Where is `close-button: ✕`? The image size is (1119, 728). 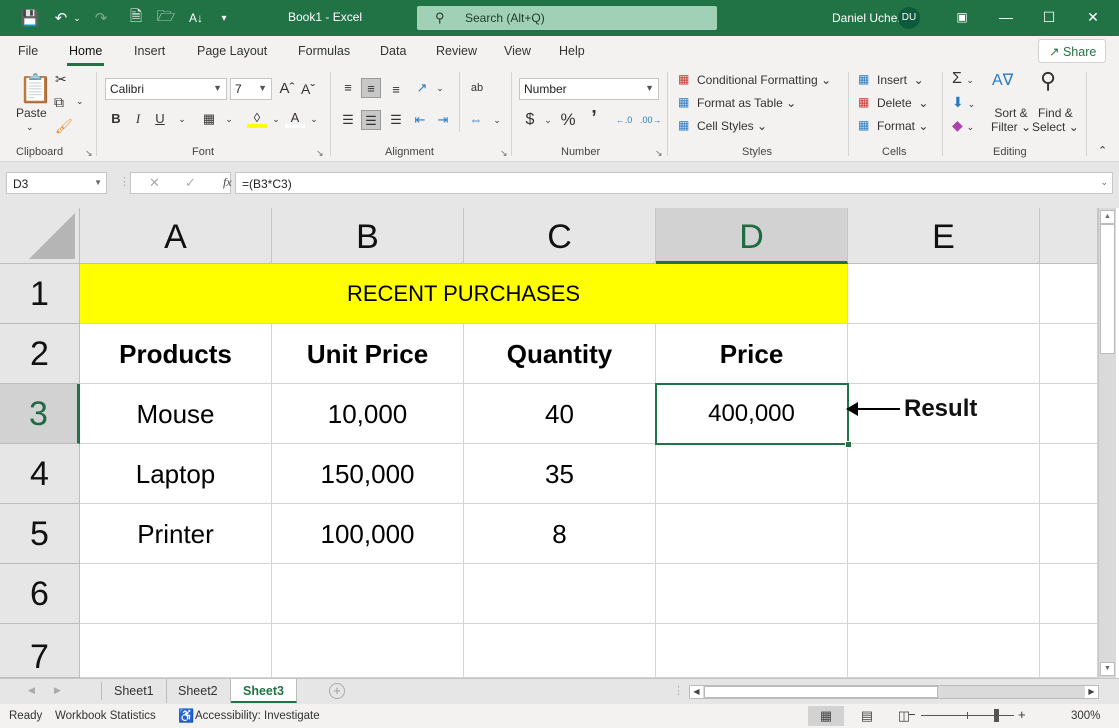 close-button: ✕ is located at coordinates (1093, 17).